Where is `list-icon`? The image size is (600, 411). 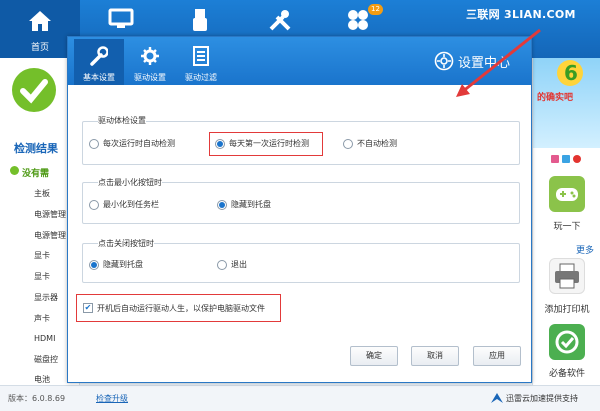
list-icon is located at coordinates (201, 56).